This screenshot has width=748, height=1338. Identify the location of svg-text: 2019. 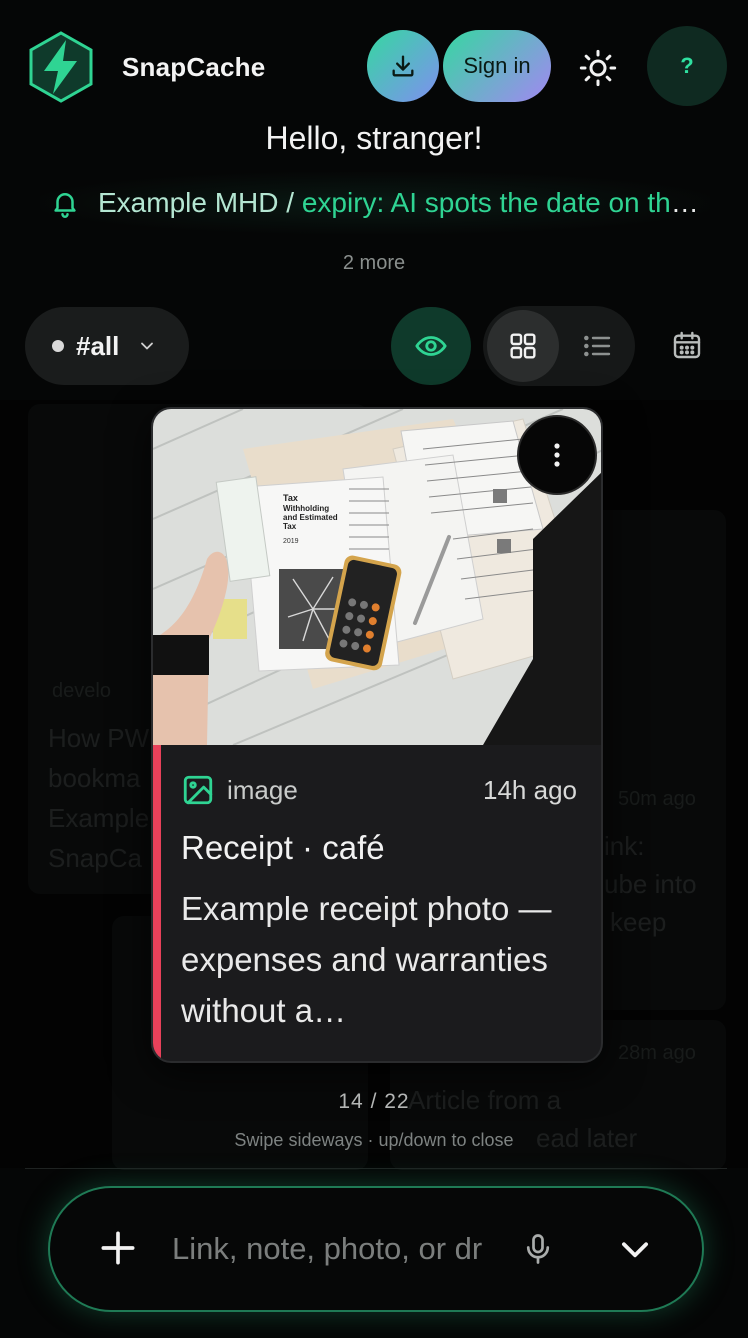
(291, 541).